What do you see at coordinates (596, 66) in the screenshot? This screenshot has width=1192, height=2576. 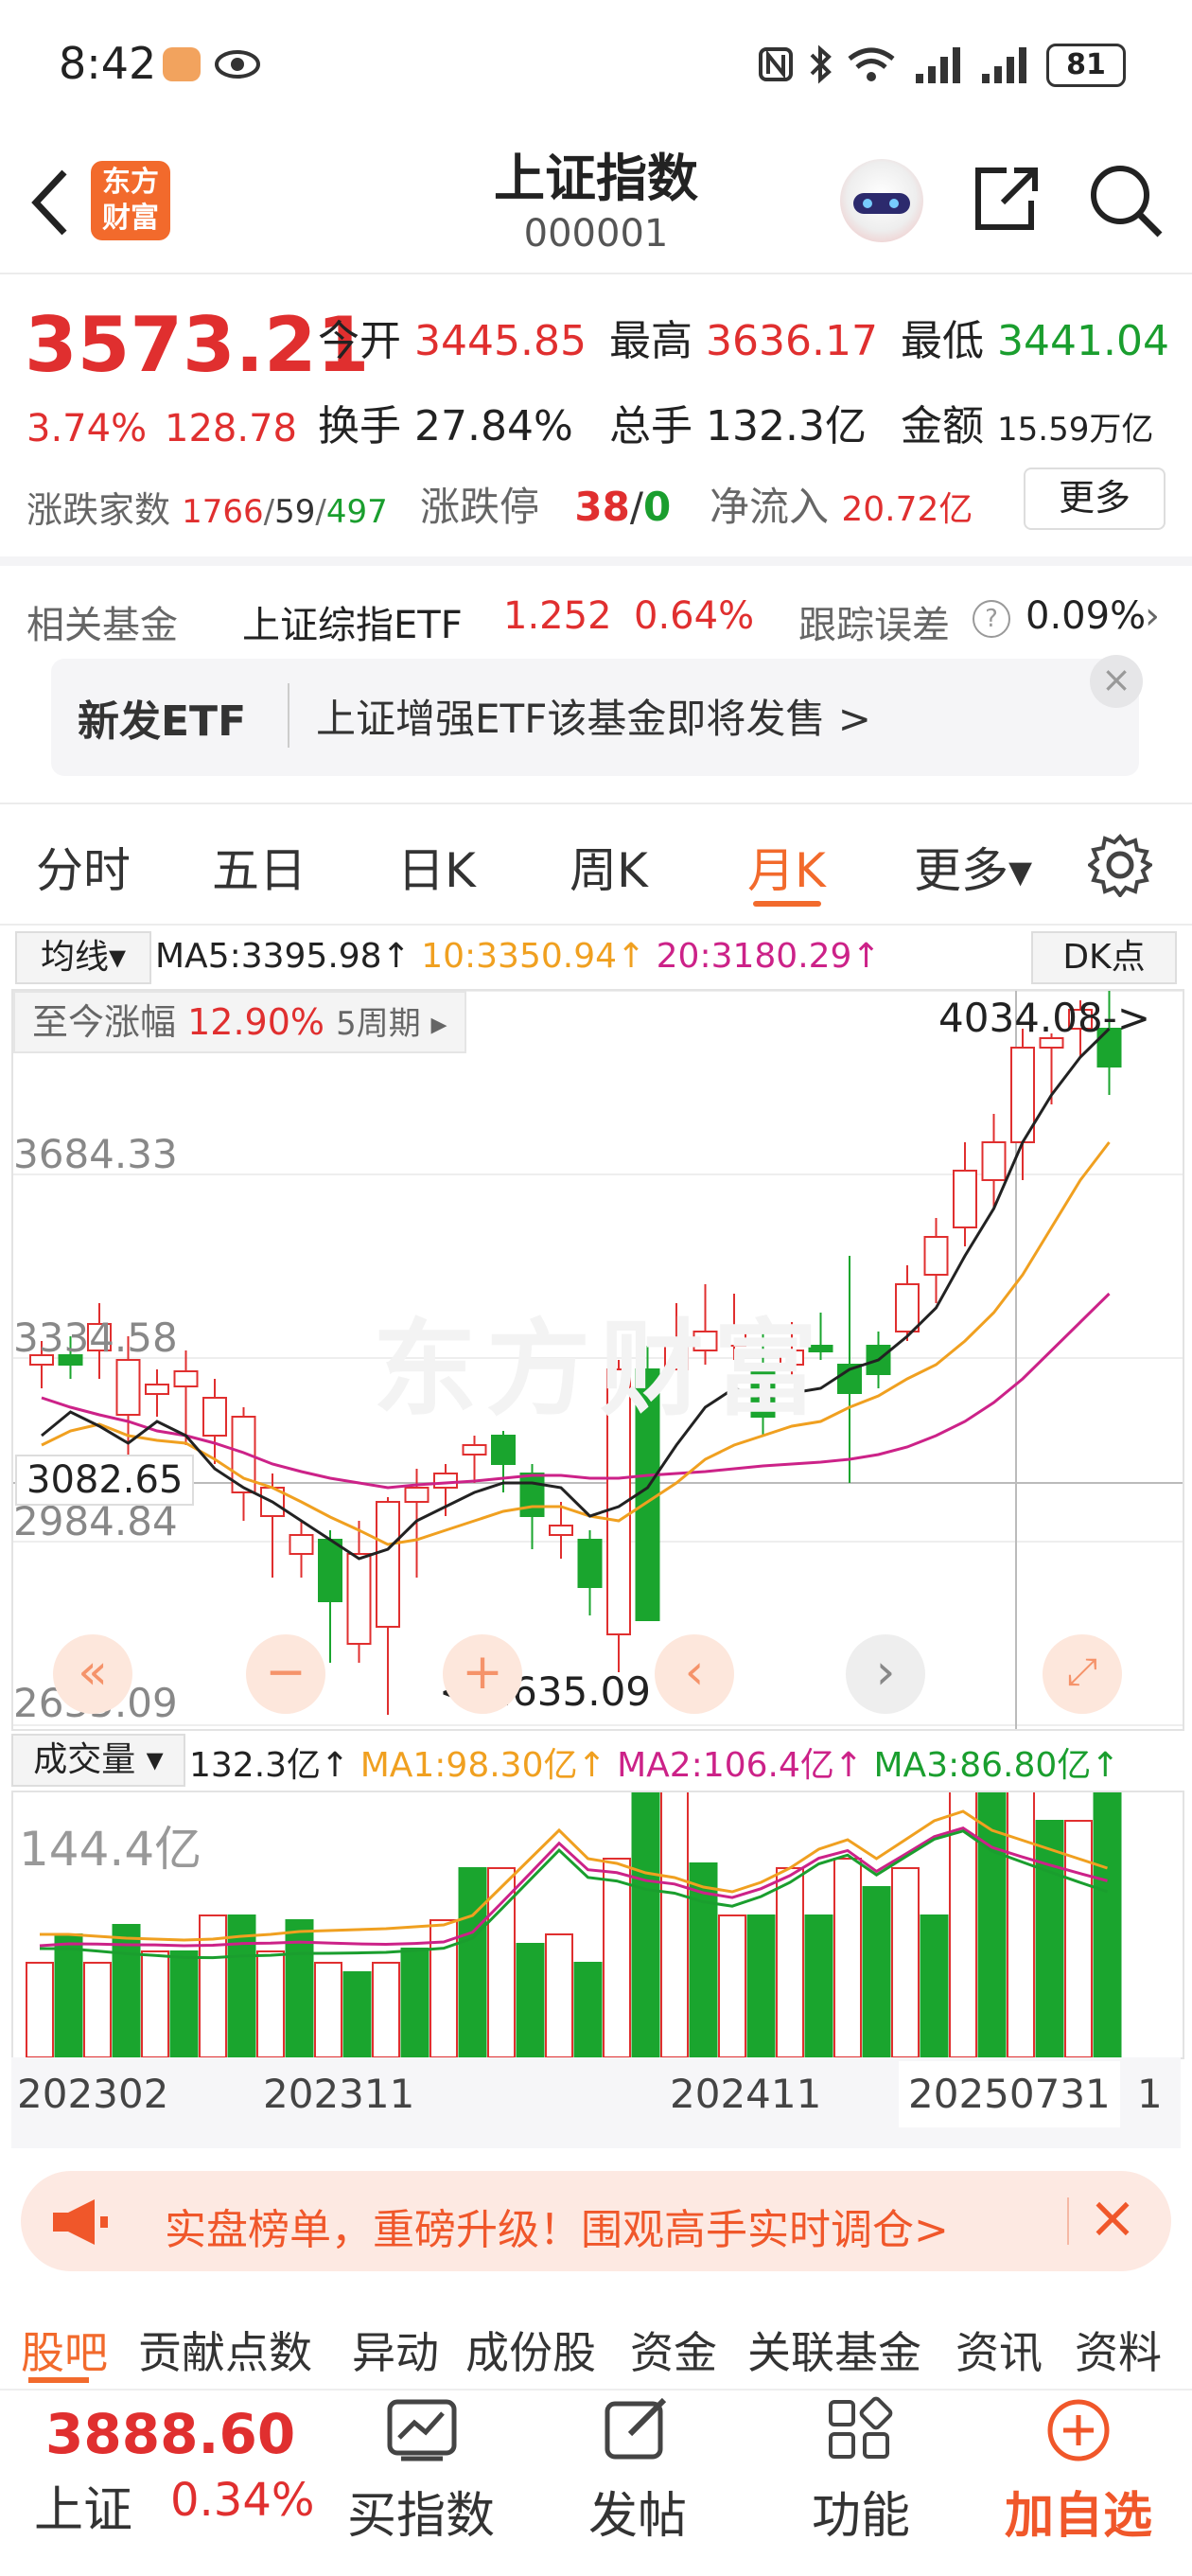 I see `status-bar: 8:42 81` at bounding box center [596, 66].